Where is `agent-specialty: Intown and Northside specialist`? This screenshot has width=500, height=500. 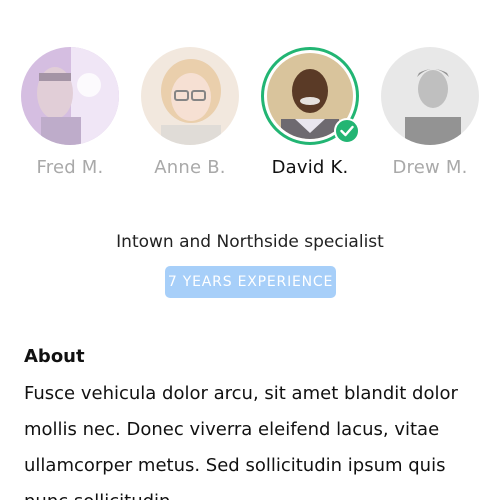 agent-specialty: Intown and Northside specialist is located at coordinates (250, 242).